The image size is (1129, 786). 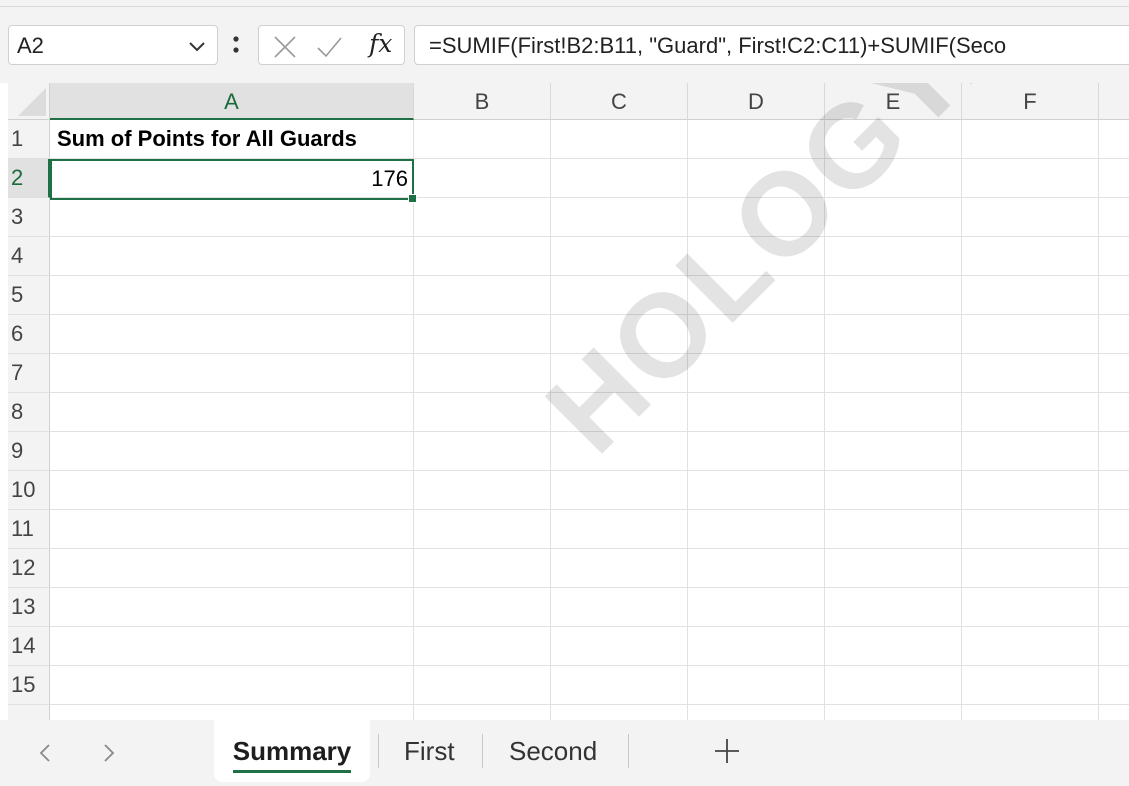 I want to click on row-header: 14, so click(x=29, y=646).